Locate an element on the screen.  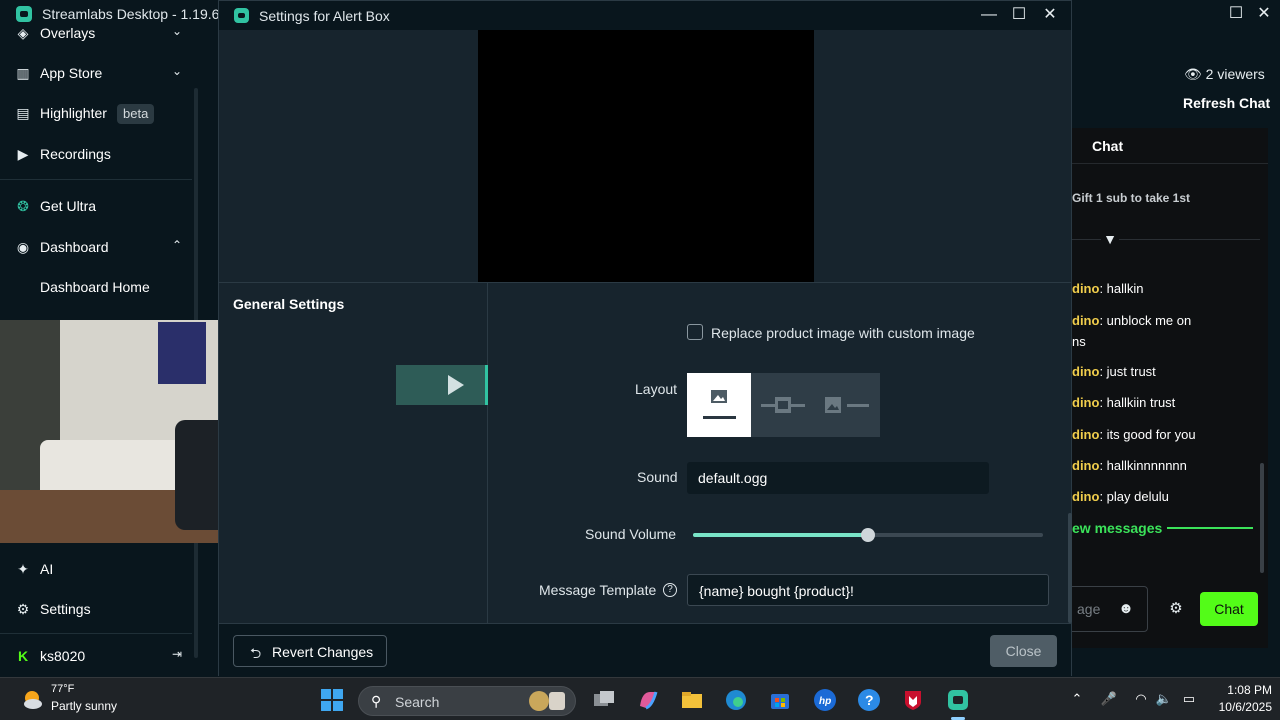
message-template-value: {name} bought {product}! is located at coordinates (776, 591).